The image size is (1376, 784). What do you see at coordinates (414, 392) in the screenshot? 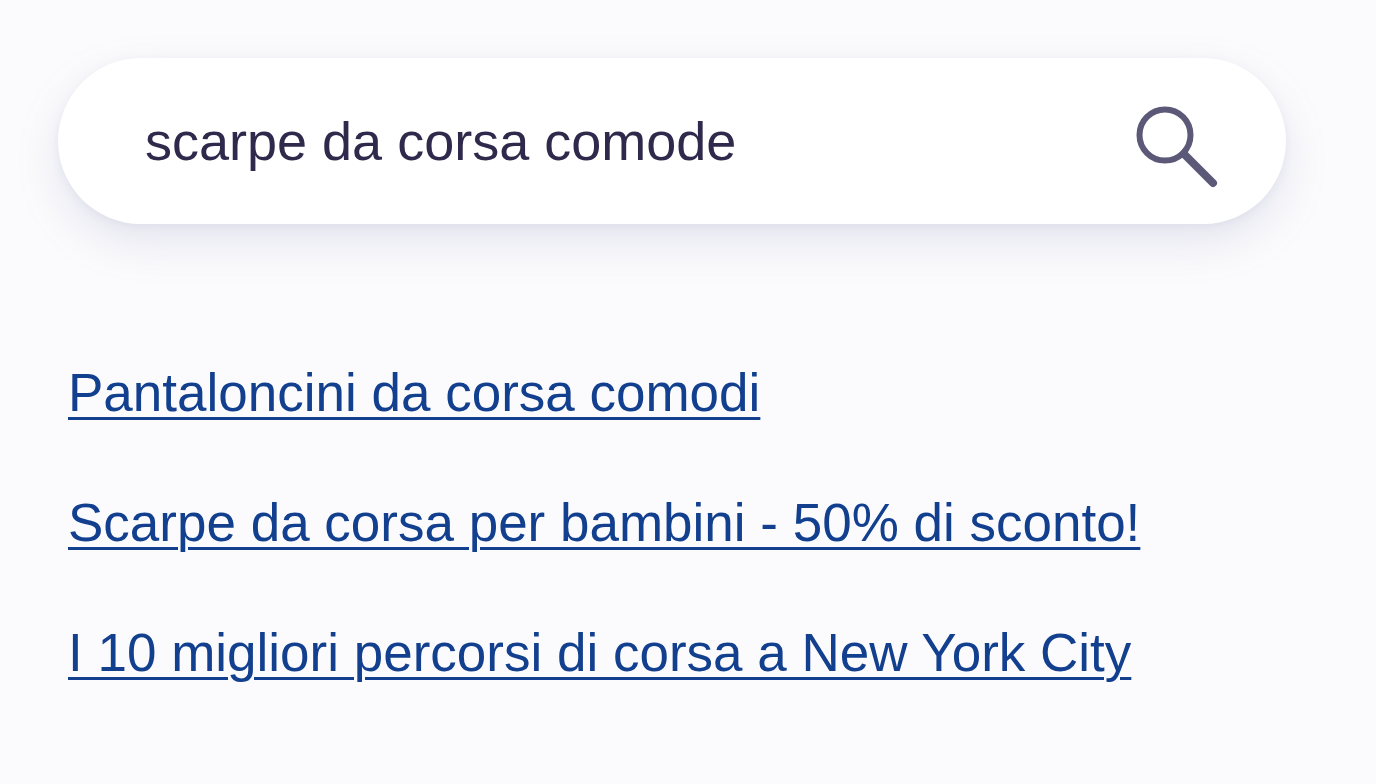
I see `search-suggestion-link: Pantaloncini da corsa comodi` at bounding box center [414, 392].